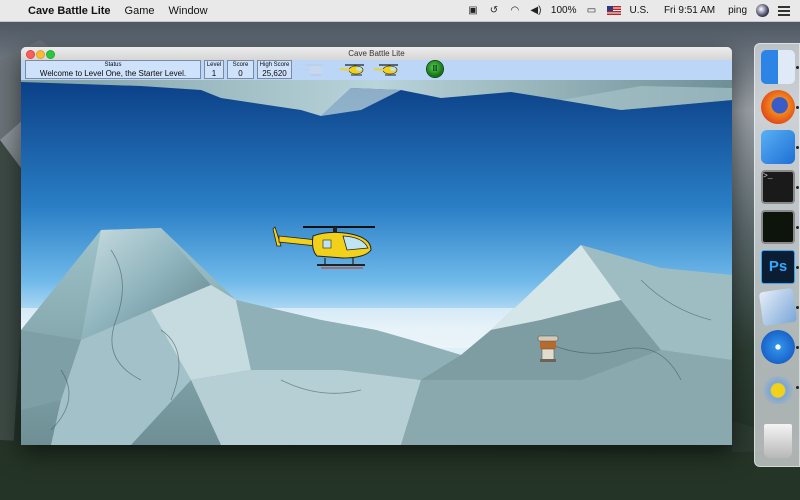  Describe the element at coordinates (778, 347) in the screenshot. I see `safari-icon` at that location.